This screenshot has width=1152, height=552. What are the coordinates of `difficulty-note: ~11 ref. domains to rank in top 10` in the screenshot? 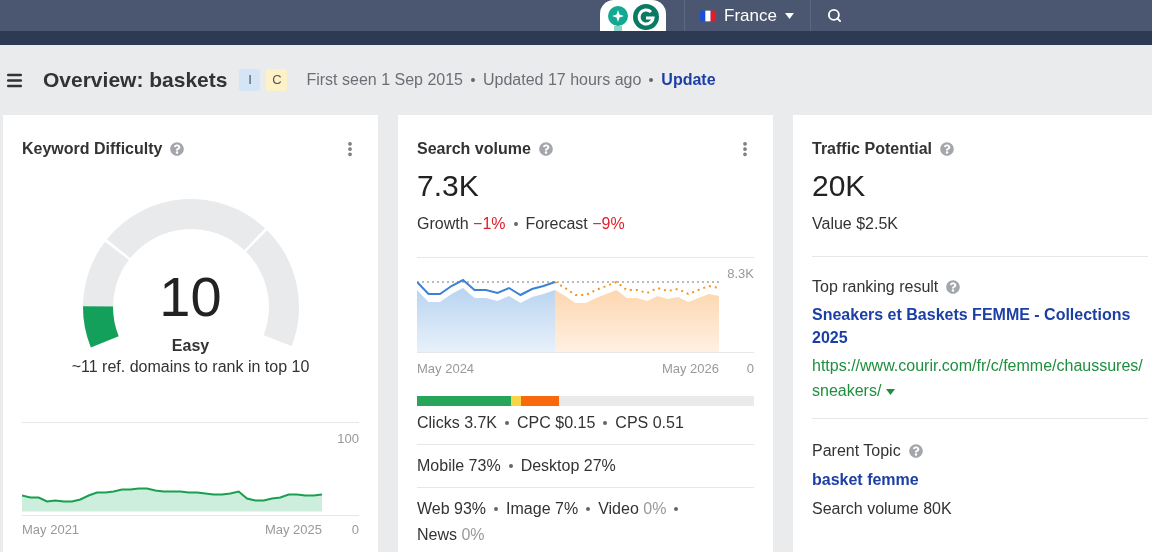 It's located at (190, 367).